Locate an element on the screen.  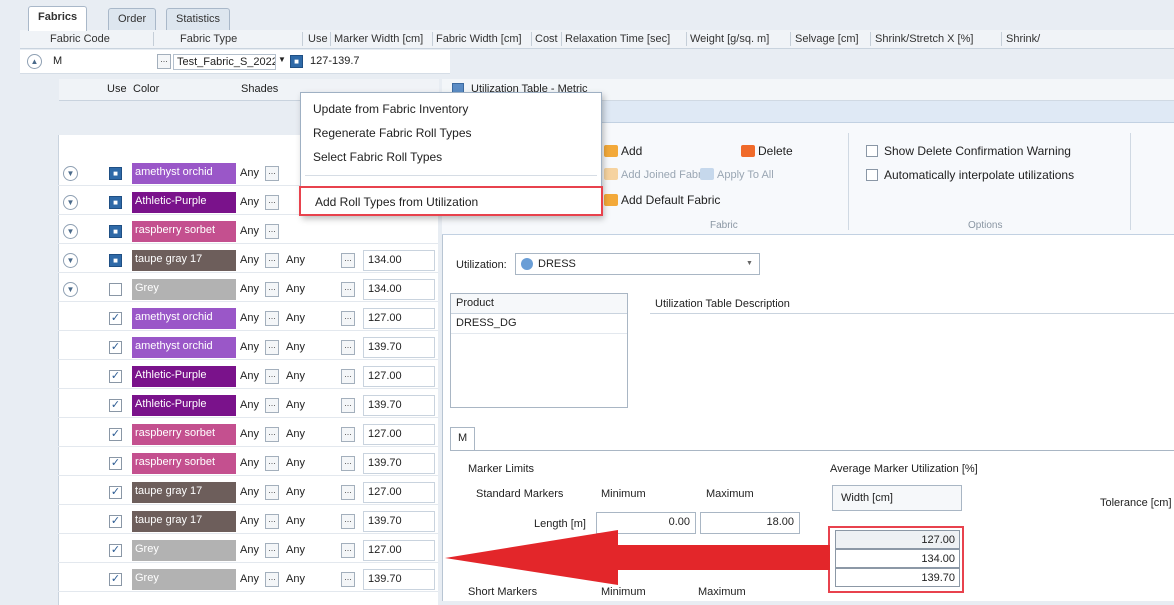
table-row: ✓ Athletic-Purple Any... Any... 127.00 is located at coordinates (248, 376).